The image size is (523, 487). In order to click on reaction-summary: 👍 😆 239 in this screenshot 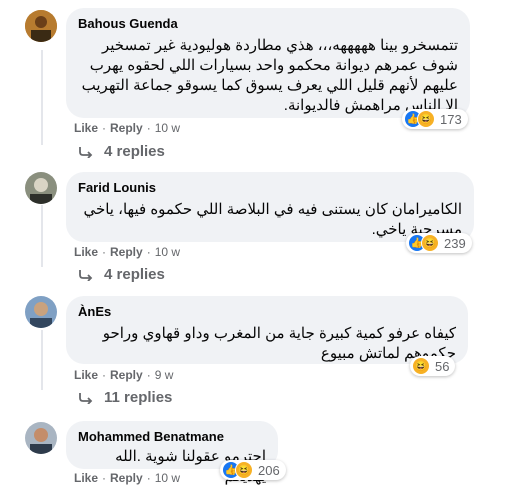, I will do `click(439, 243)`.